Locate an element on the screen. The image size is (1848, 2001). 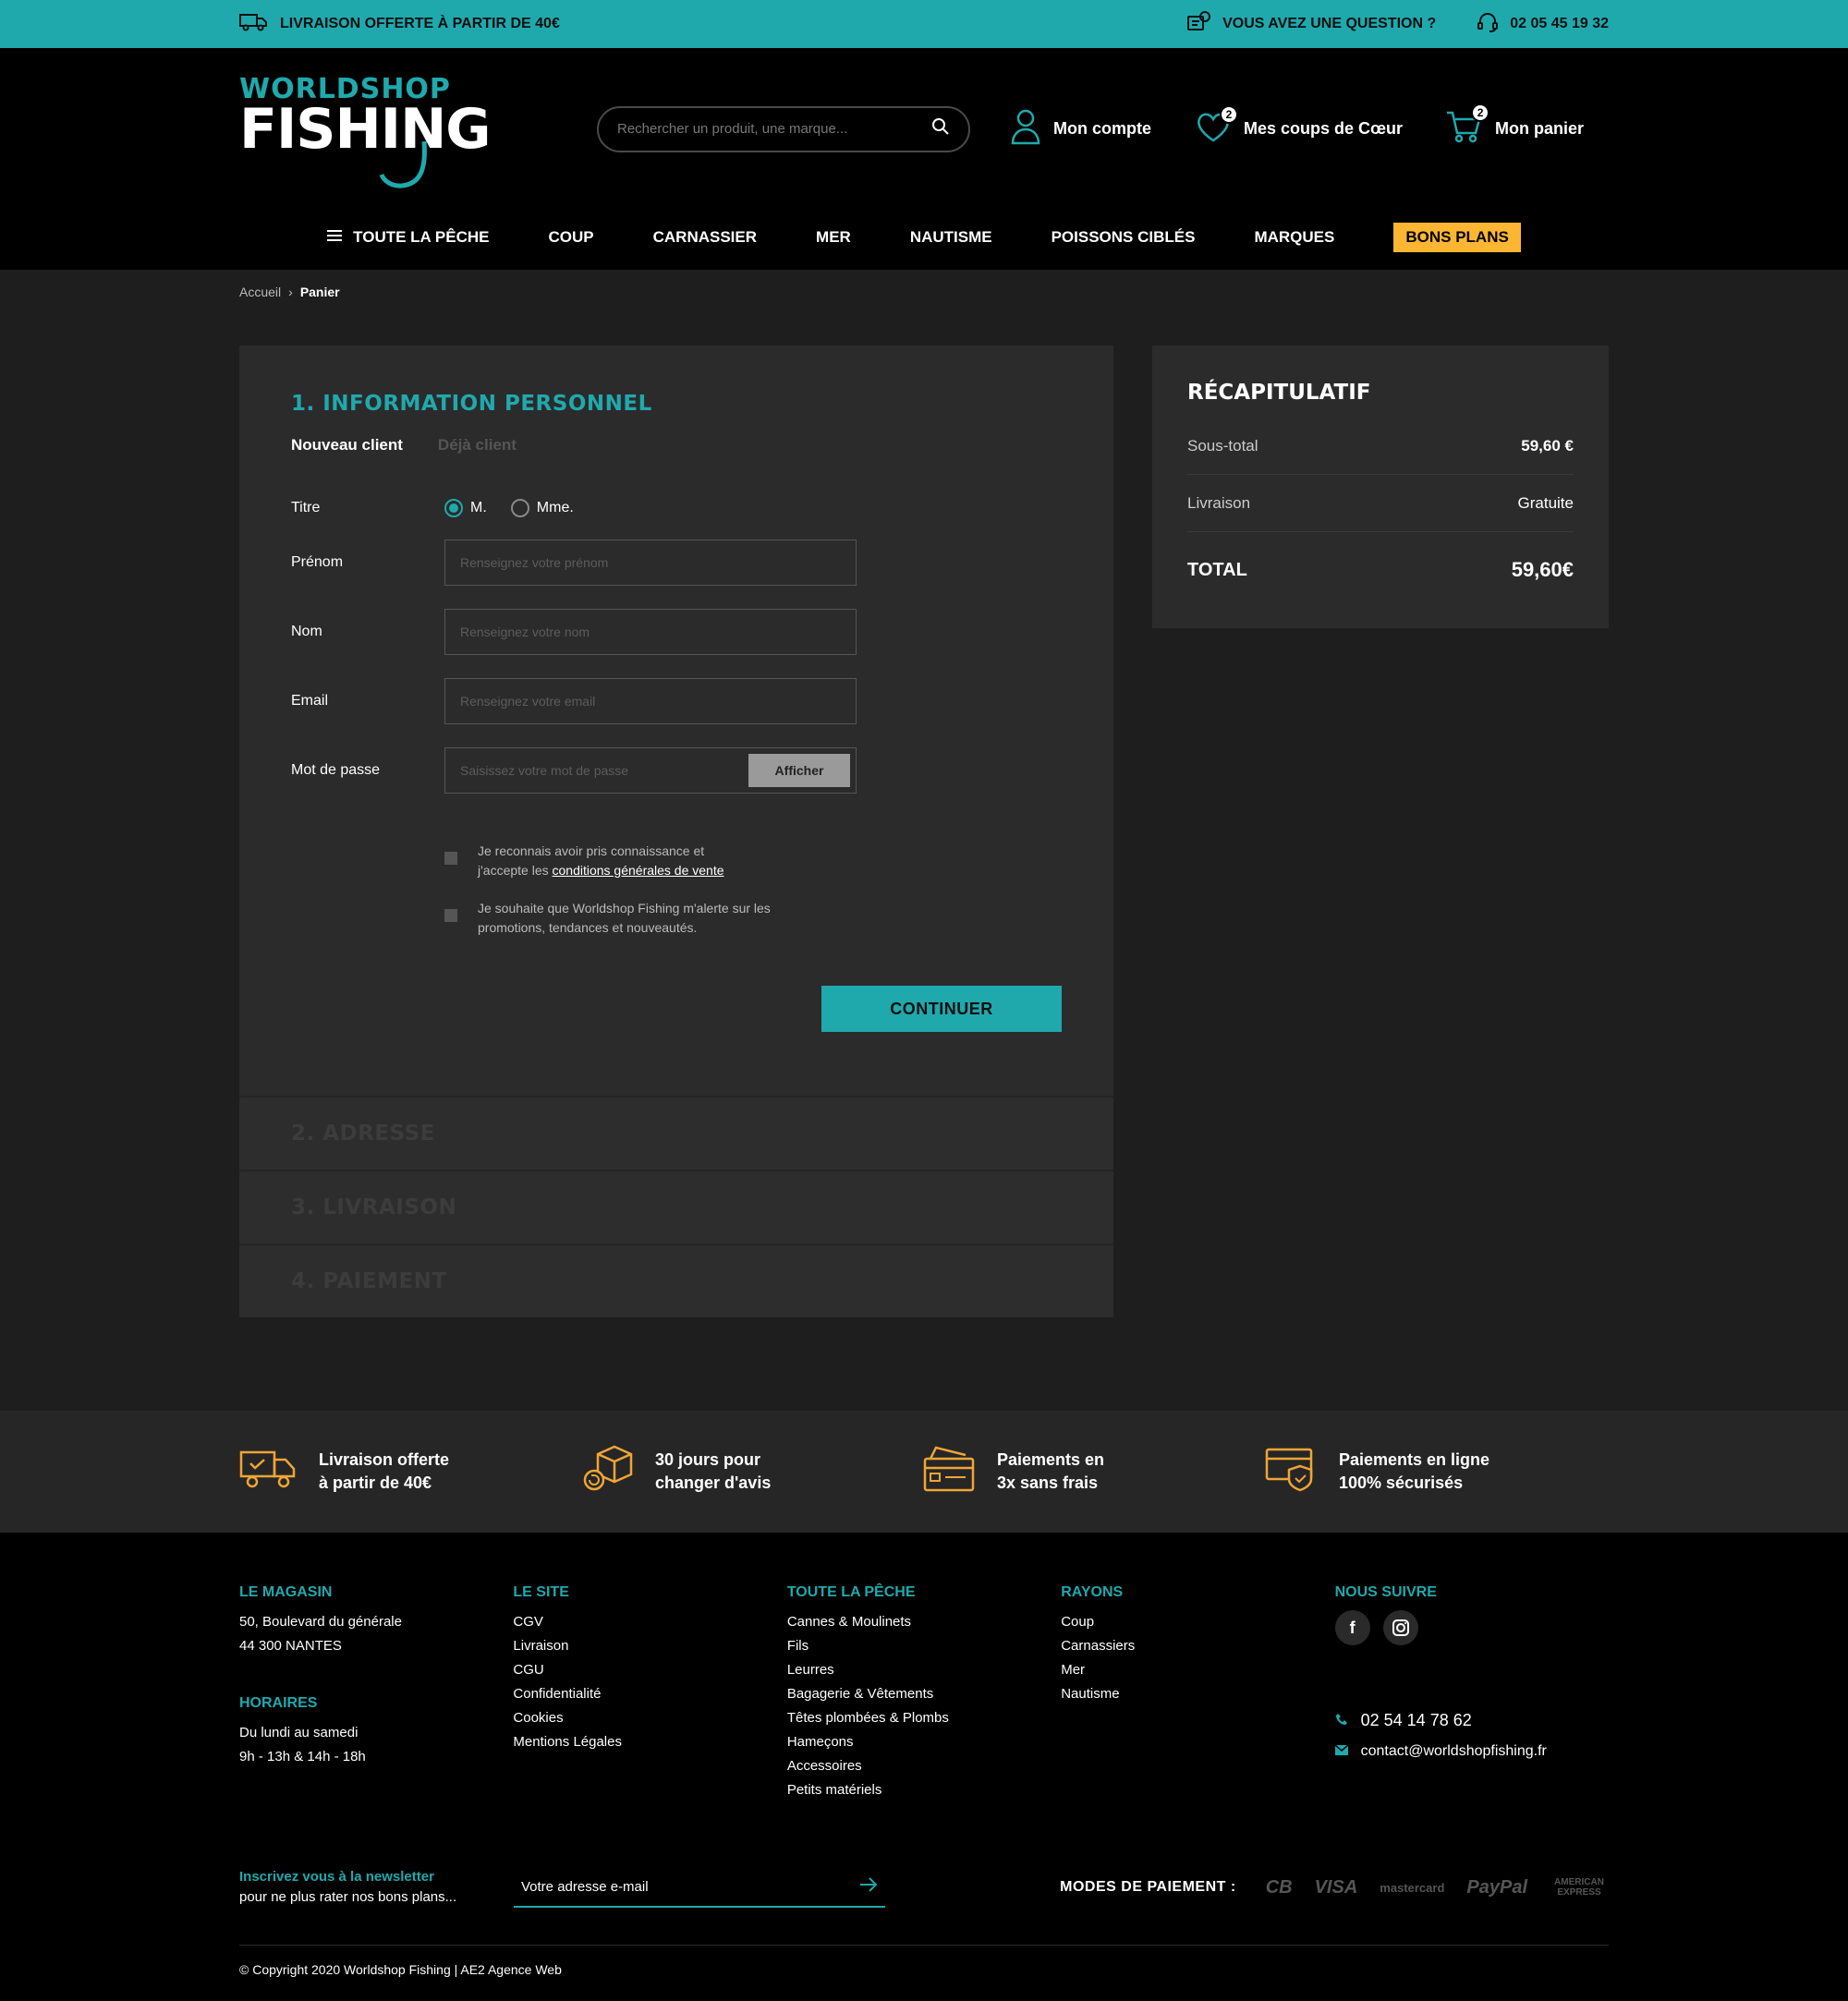
newsletter-input is located at coordinates (690, 1886).